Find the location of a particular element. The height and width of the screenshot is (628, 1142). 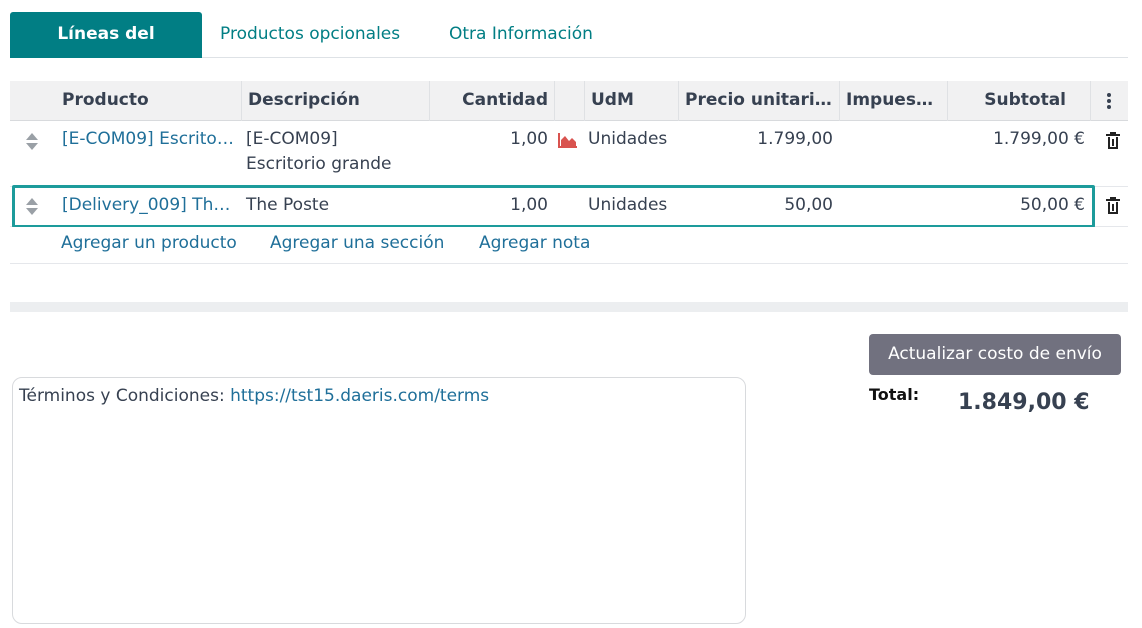

terms-prefix: Términos y Condiciones: is located at coordinates (125, 396).